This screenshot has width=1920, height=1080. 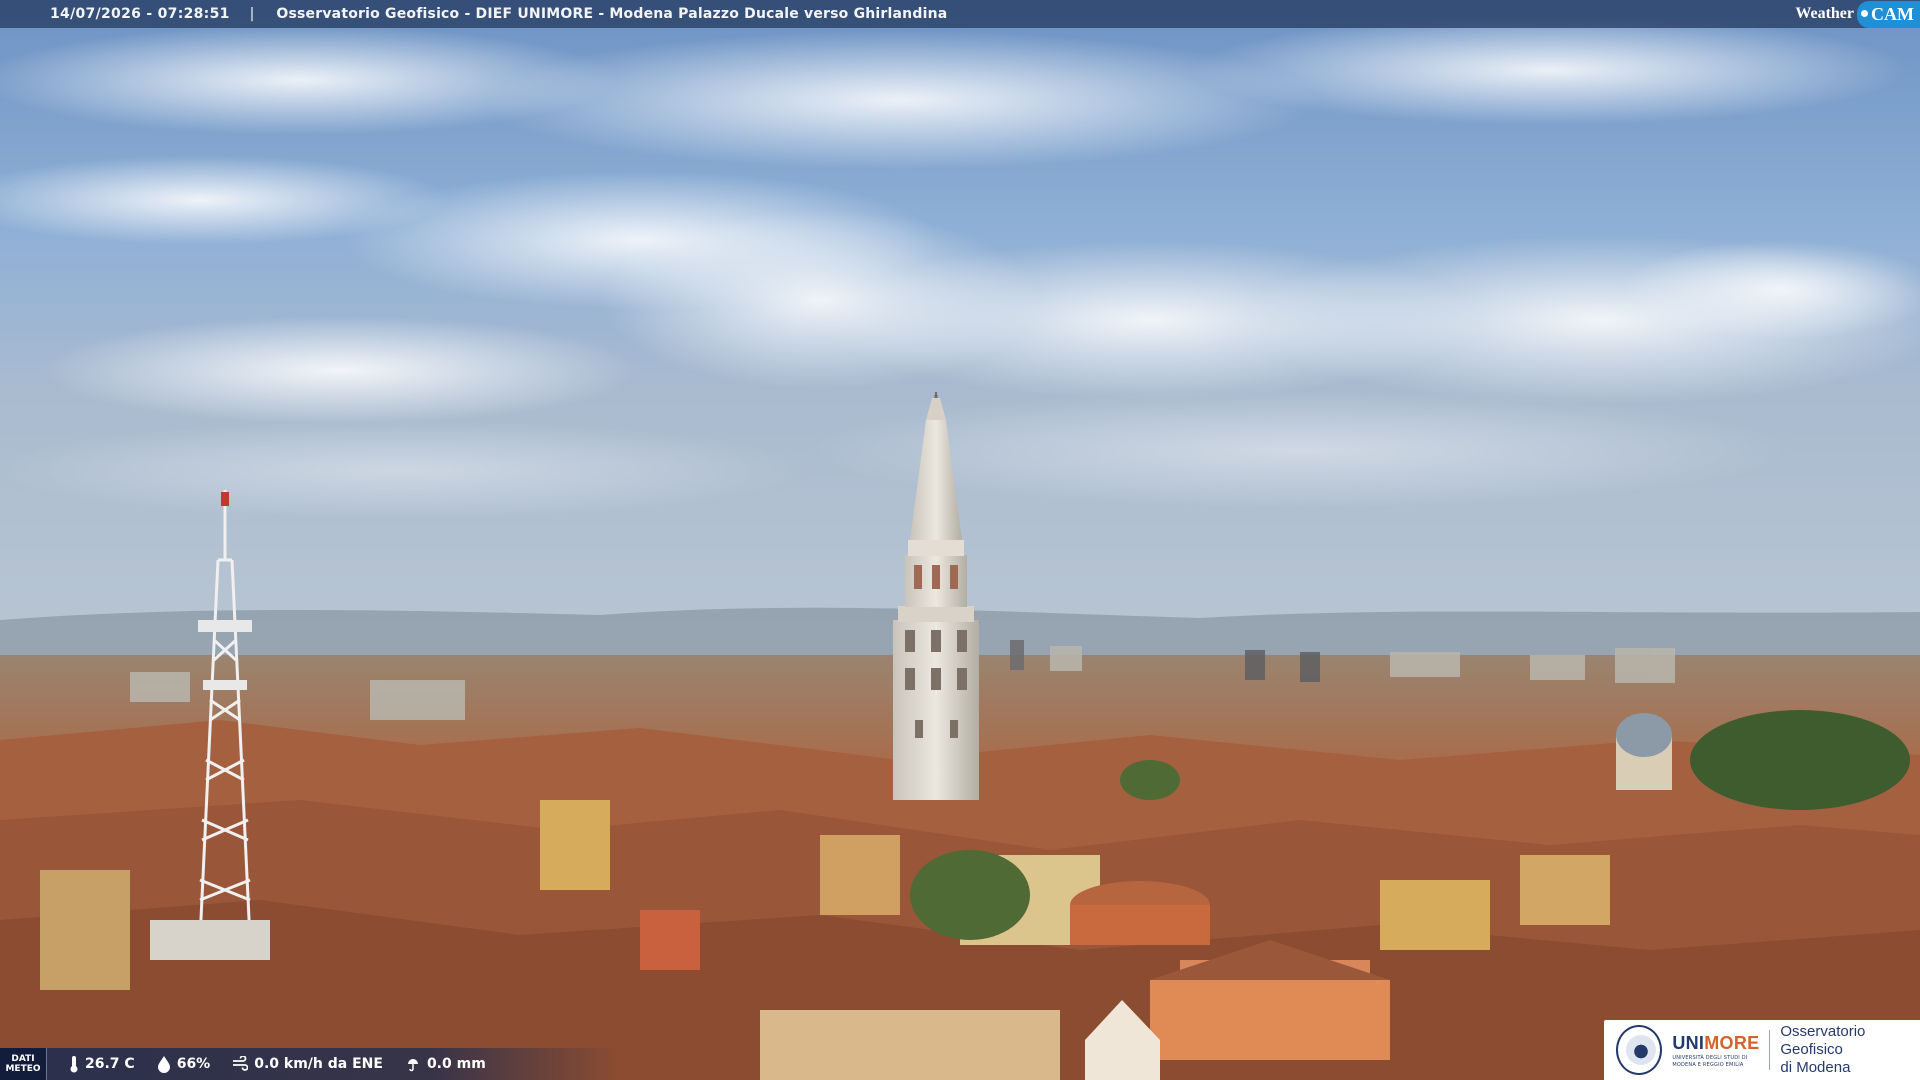 What do you see at coordinates (412, 1065) in the screenshot?
I see `rain-icon` at bounding box center [412, 1065].